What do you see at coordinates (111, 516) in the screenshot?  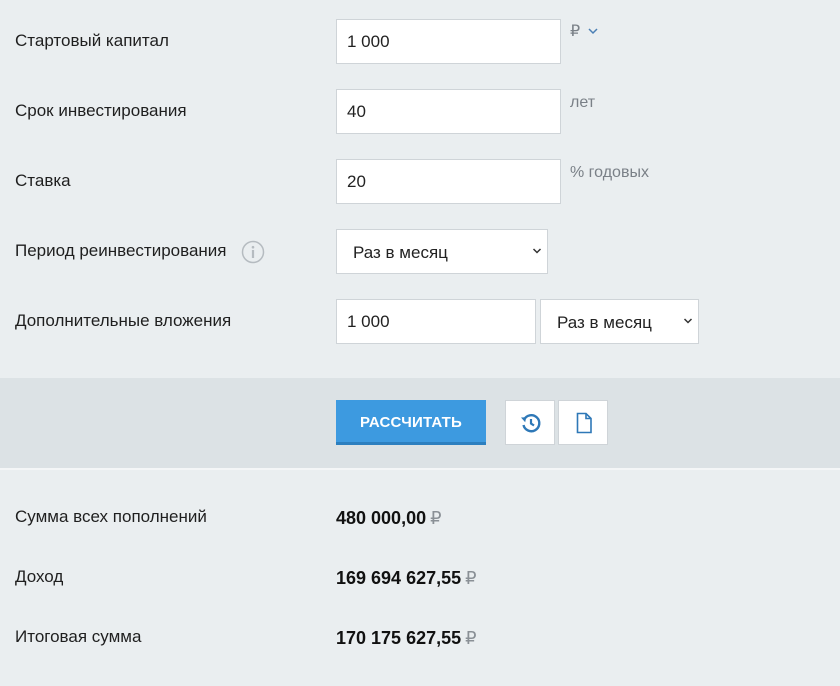 I see `total-contributions-label: Сумма всех пополнений` at bounding box center [111, 516].